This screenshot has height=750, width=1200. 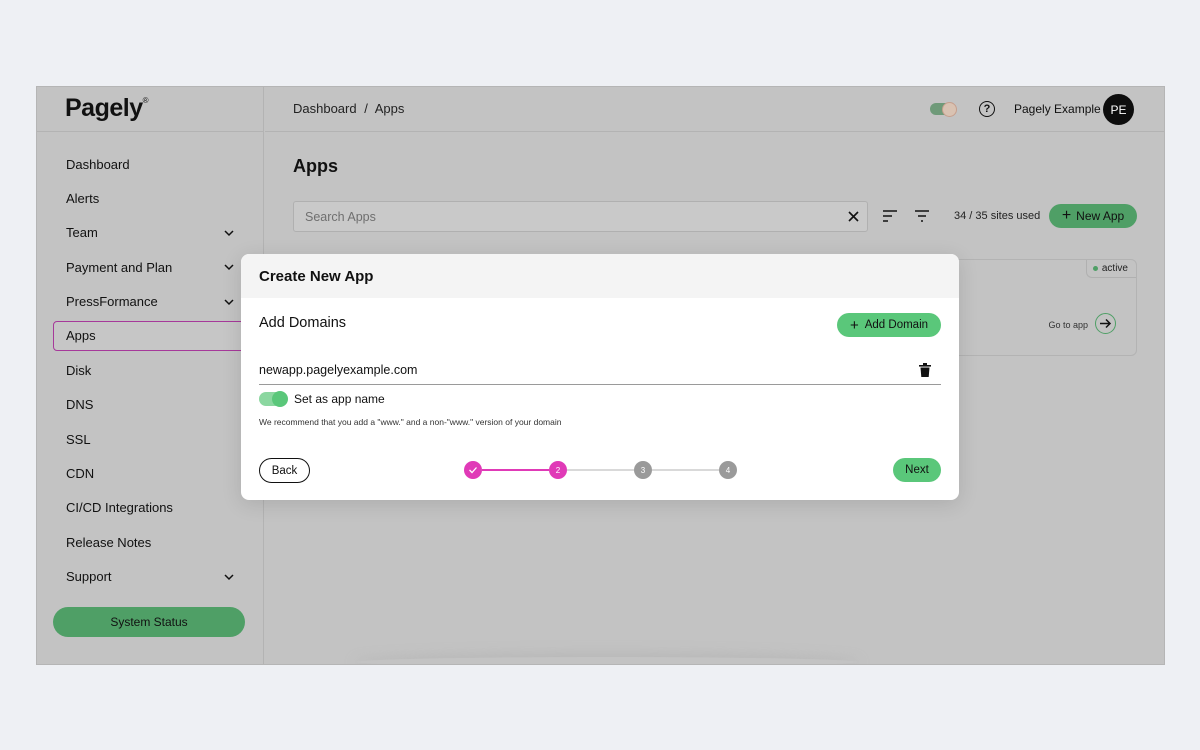 What do you see at coordinates (1100, 216) in the screenshot?
I see `new-app-label: New App` at bounding box center [1100, 216].